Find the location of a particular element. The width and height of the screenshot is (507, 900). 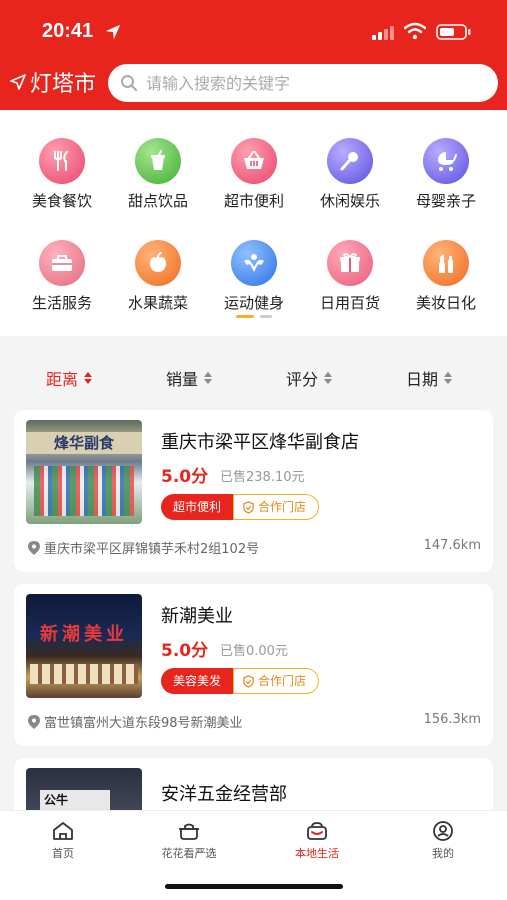

category-daily-goods: 日用百货 is located at coordinates (350, 276).